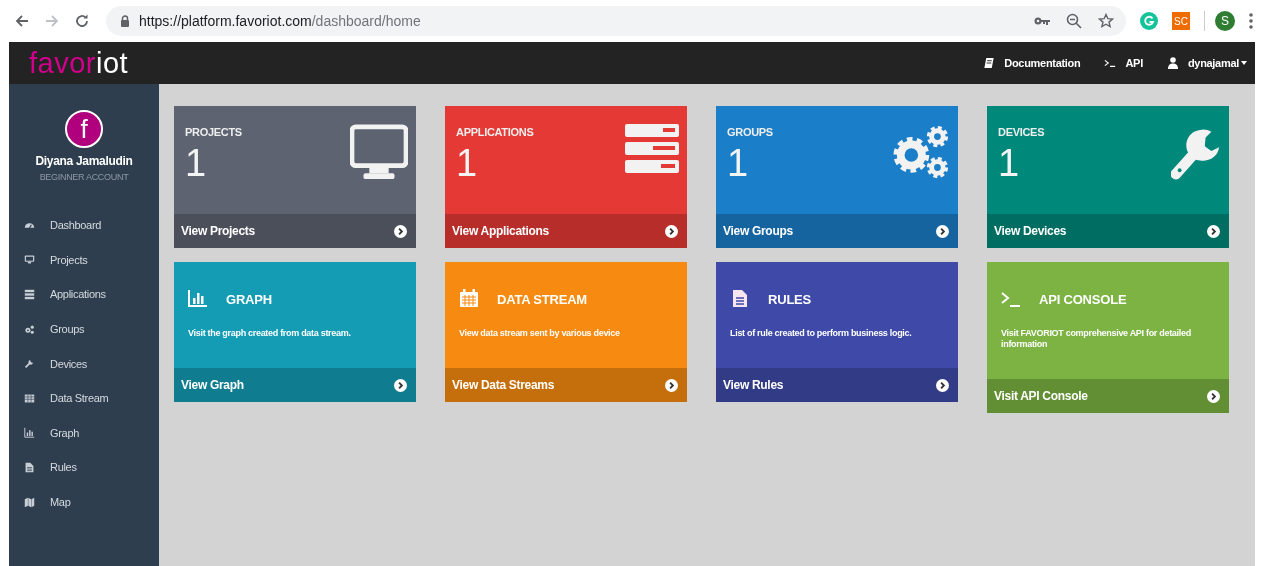 This screenshot has width=1261, height=566. What do you see at coordinates (1225, 21) in the screenshot?
I see `profile-button: S` at bounding box center [1225, 21].